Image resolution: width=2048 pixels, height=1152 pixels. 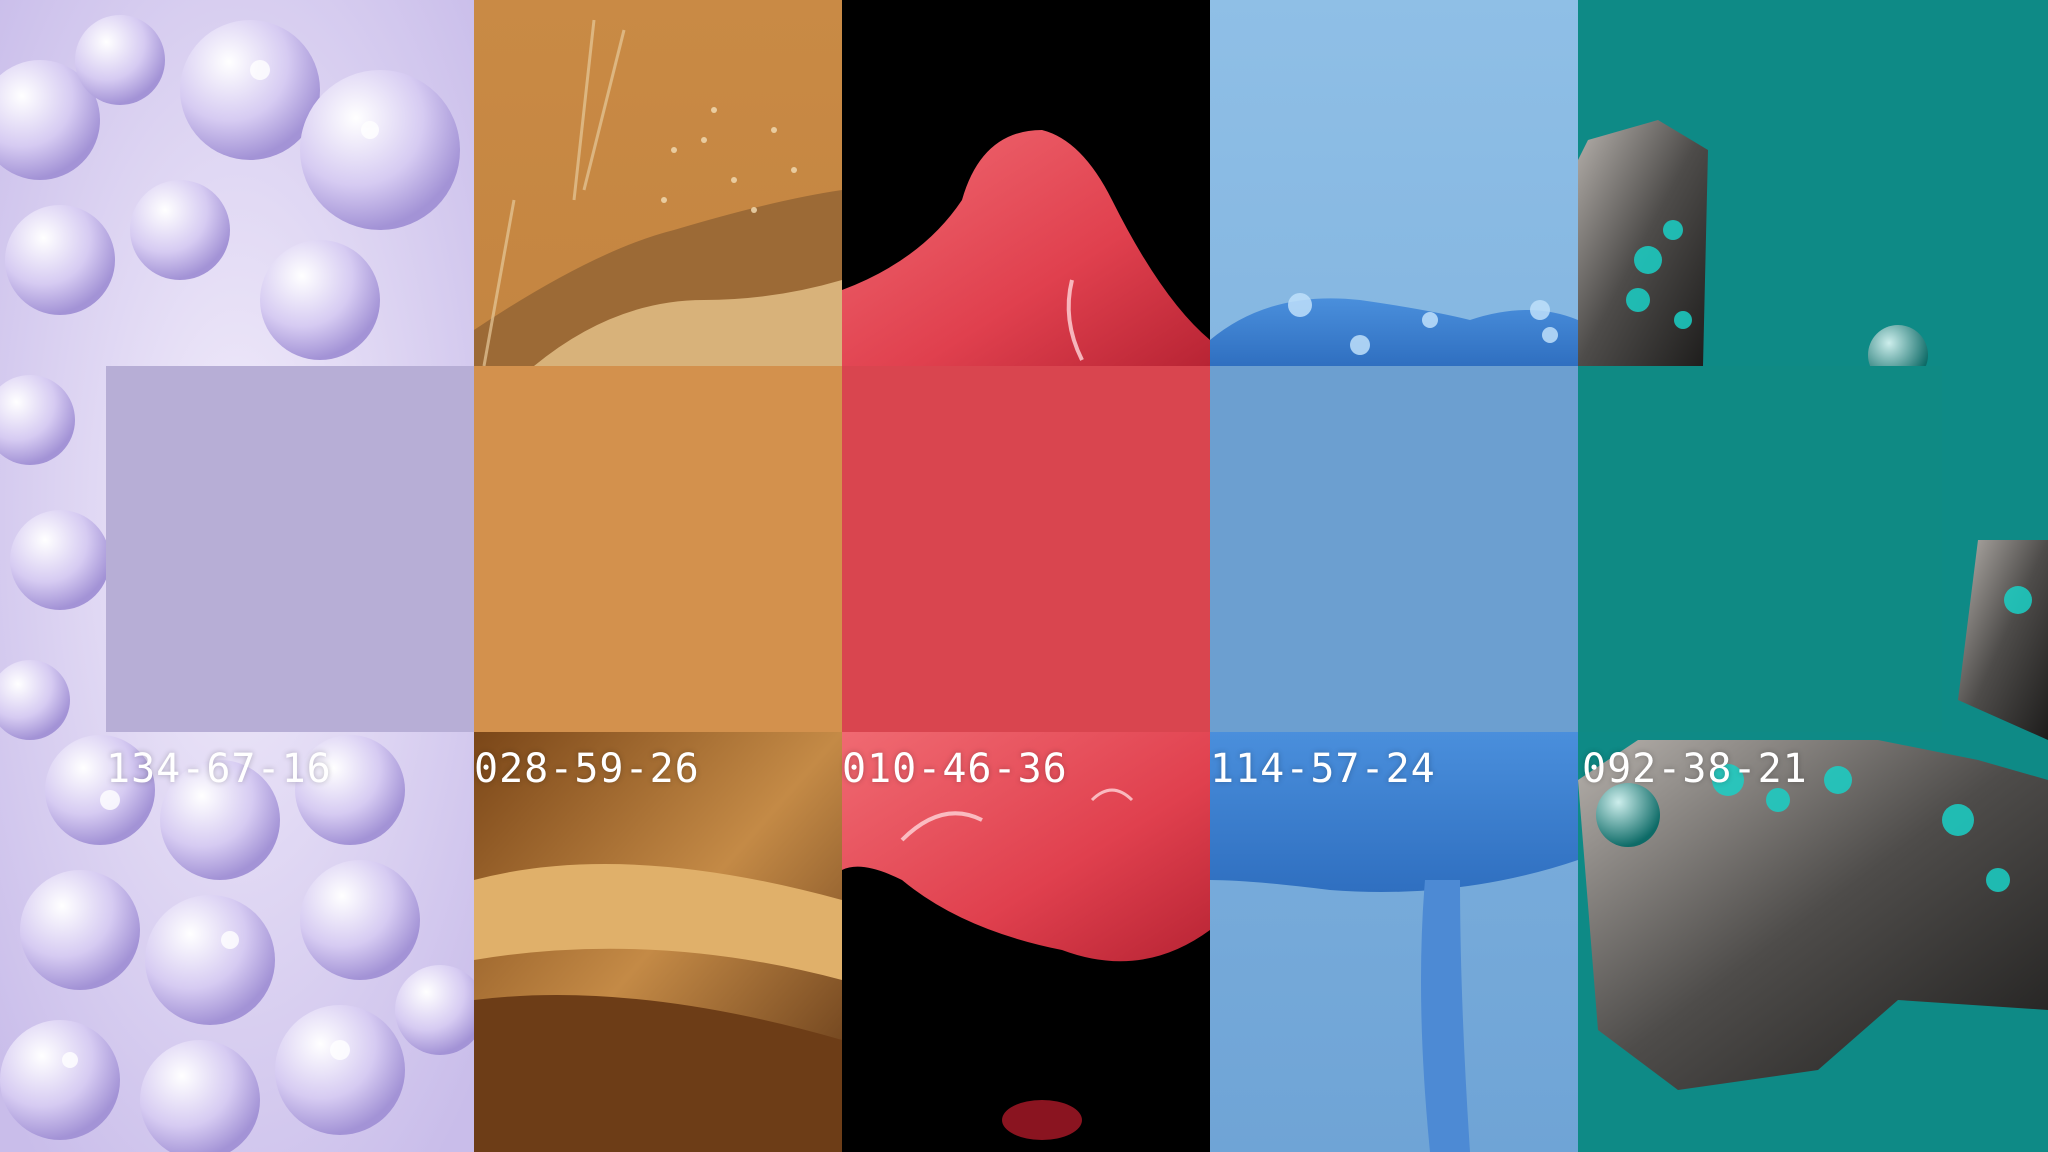 I want to click on color-code-label: 092-38-21, so click(x=1695, y=769).